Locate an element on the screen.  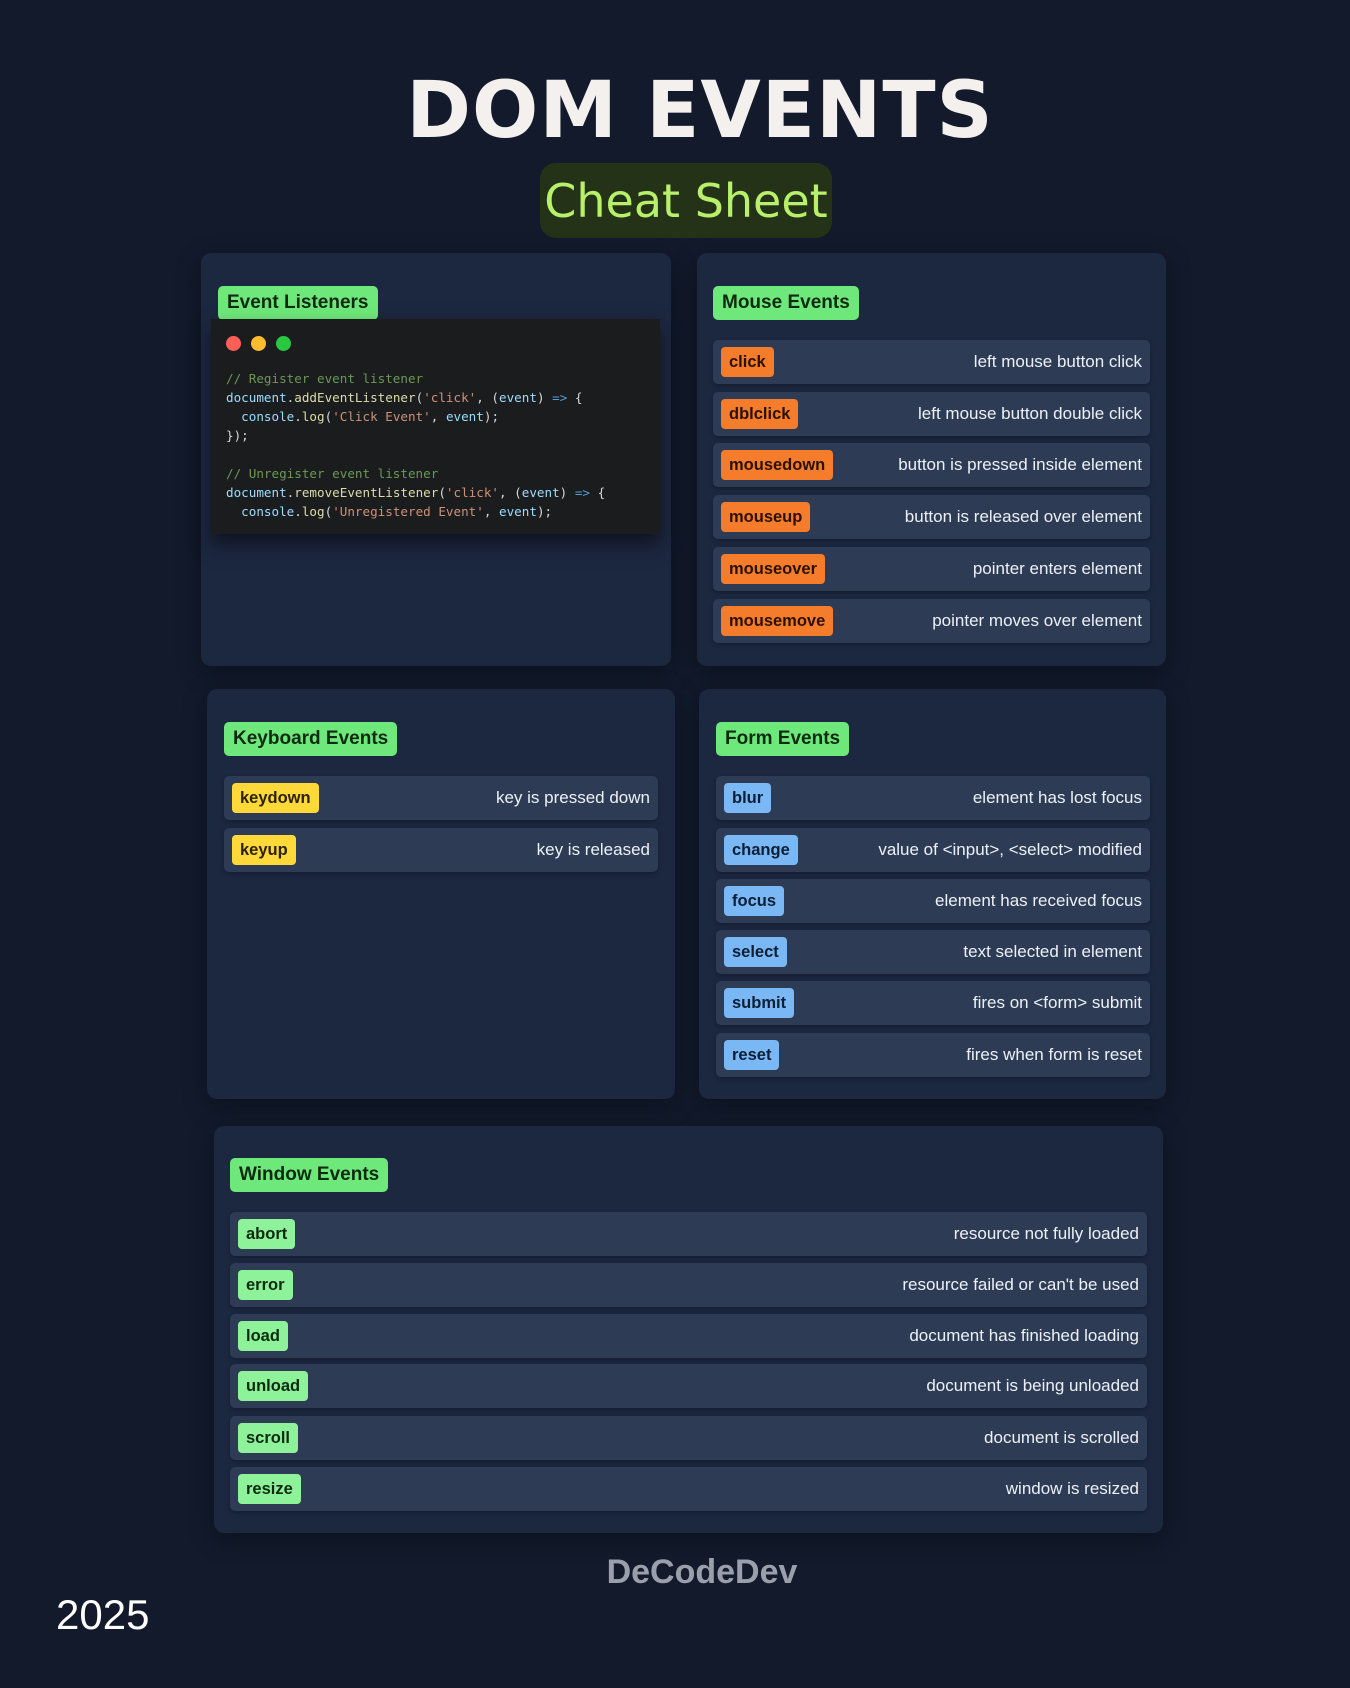
event-description: button is released over element is located at coordinates (1023, 516).